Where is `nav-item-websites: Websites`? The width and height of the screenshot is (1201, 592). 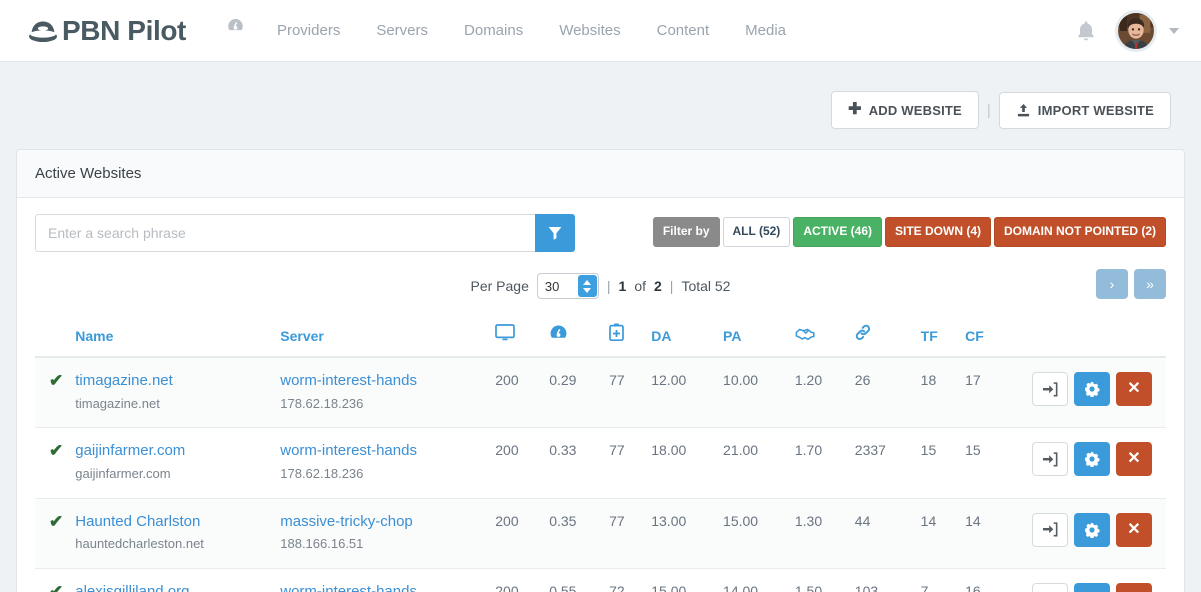
nav-item-websites: Websites is located at coordinates (589, 31).